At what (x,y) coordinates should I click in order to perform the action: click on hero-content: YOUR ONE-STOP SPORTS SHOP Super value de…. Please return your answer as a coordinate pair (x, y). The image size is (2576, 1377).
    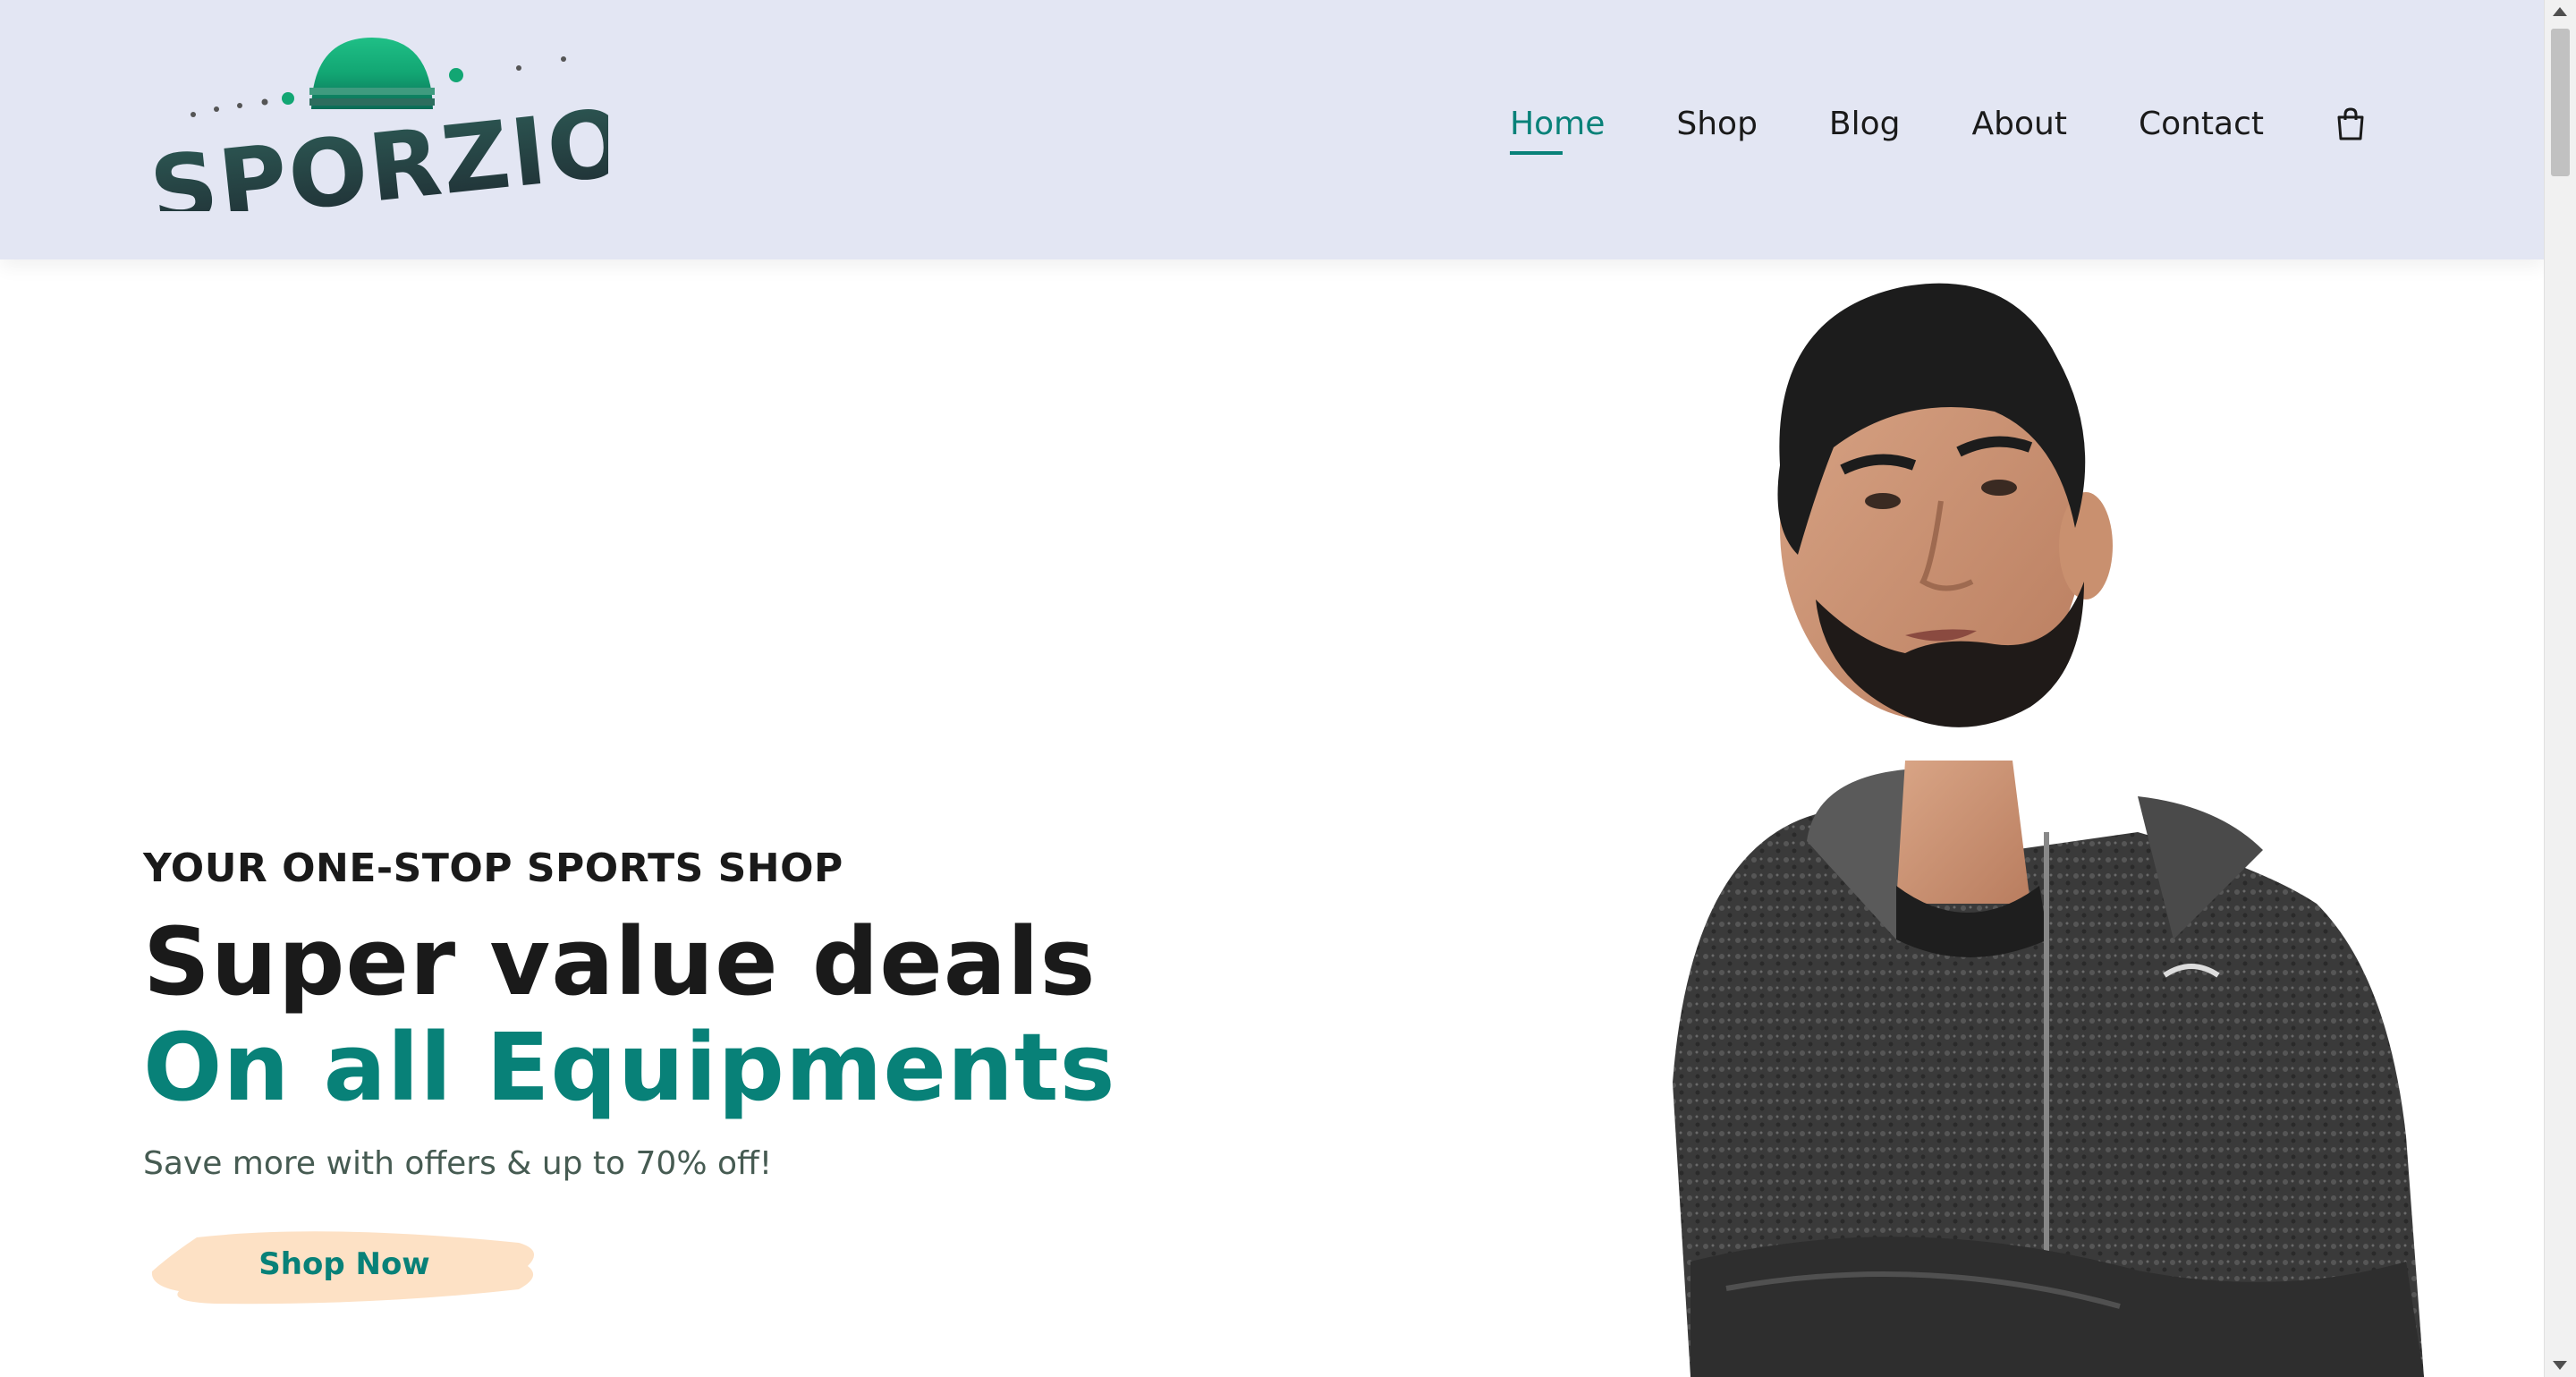
    Looking at the image, I should click on (679, 1077).